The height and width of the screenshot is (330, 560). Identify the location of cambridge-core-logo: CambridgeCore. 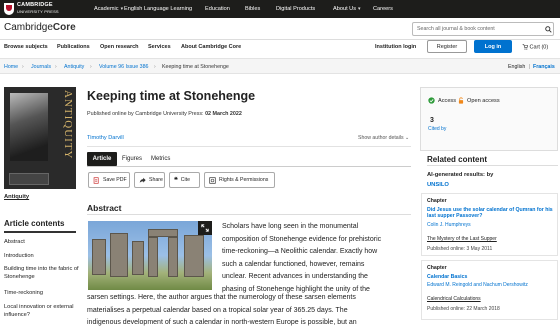
(40, 27).